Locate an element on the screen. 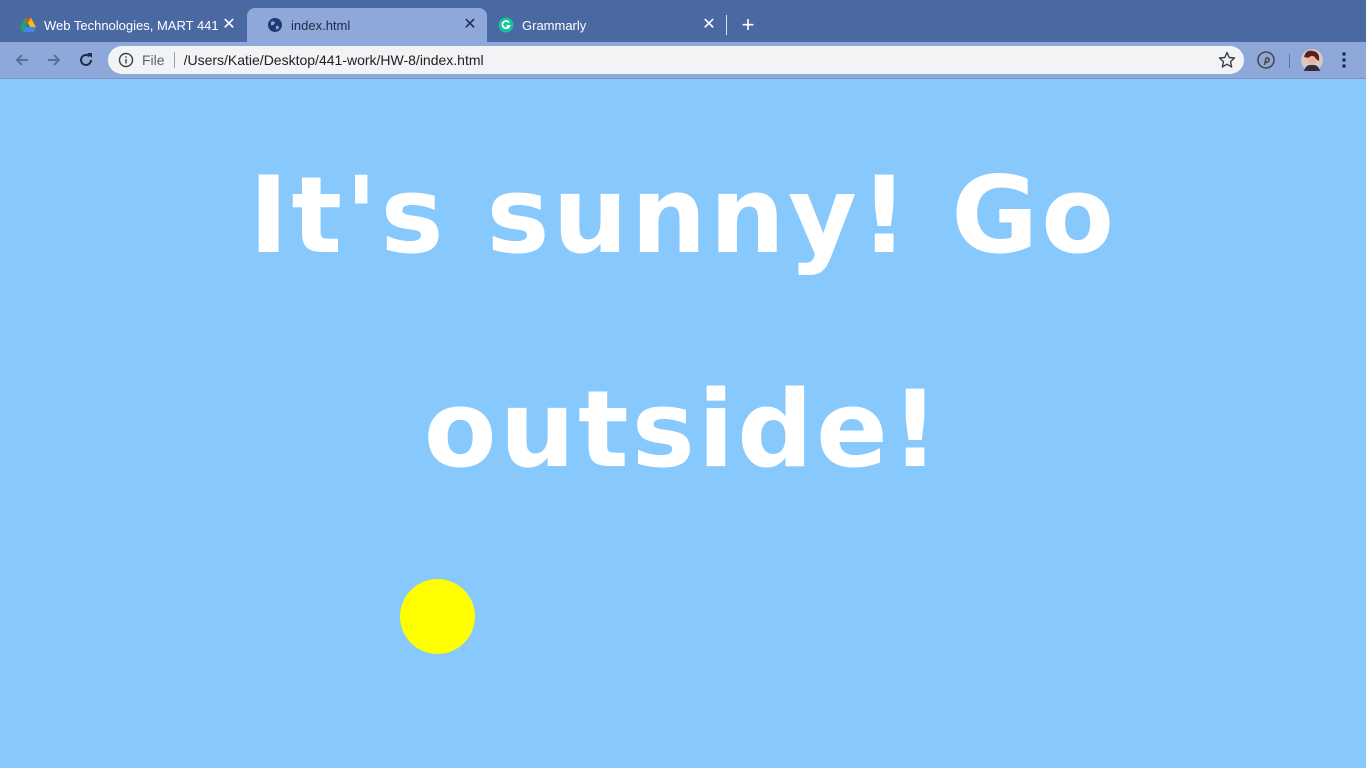 The width and height of the screenshot is (1366, 768). browser-menu-button is located at coordinates (1344, 60).